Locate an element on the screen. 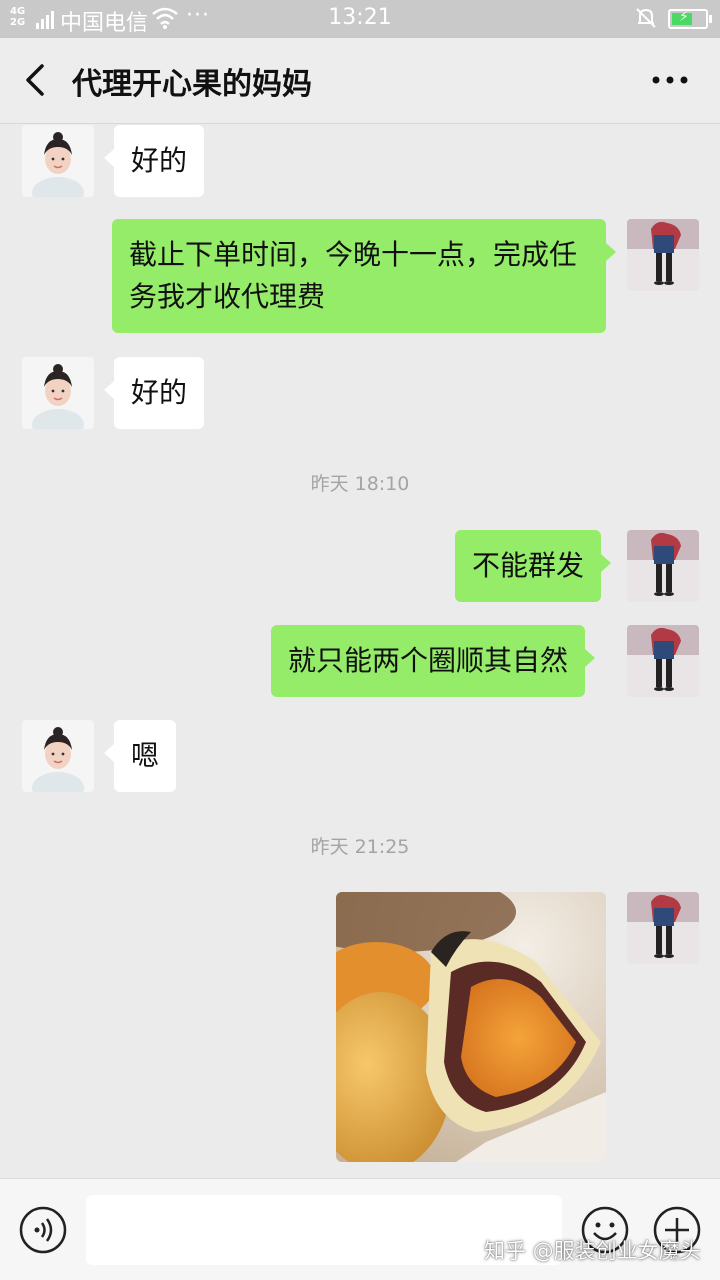  mooncake-photo is located at coordinates (471, 1027).